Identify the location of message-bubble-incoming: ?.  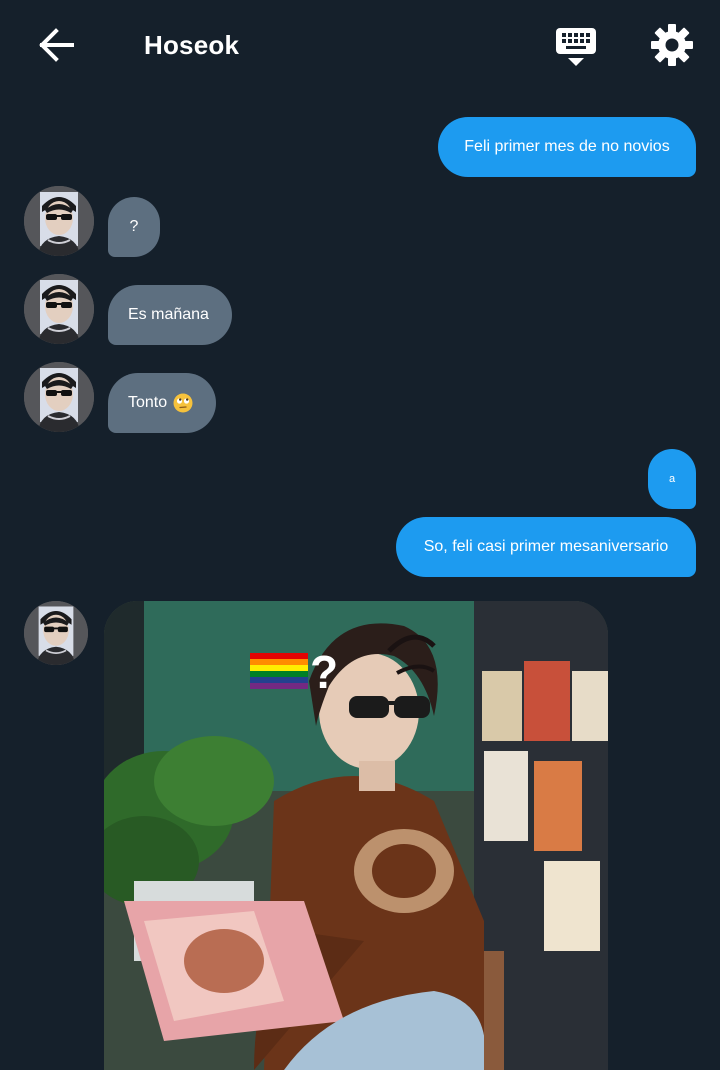
(134, 227).